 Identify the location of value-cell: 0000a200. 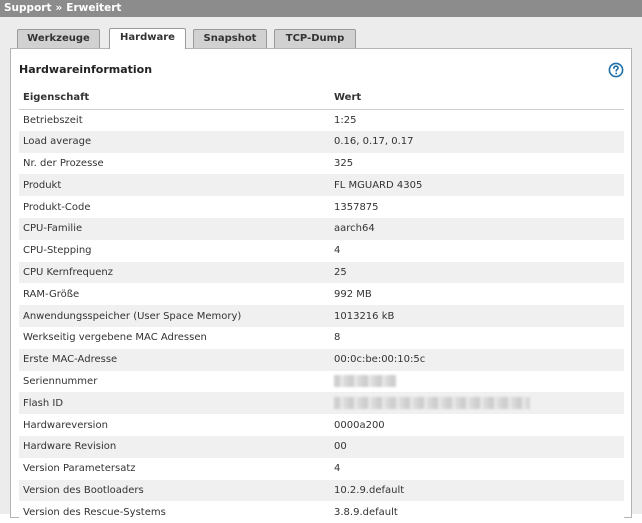
(477, 425).